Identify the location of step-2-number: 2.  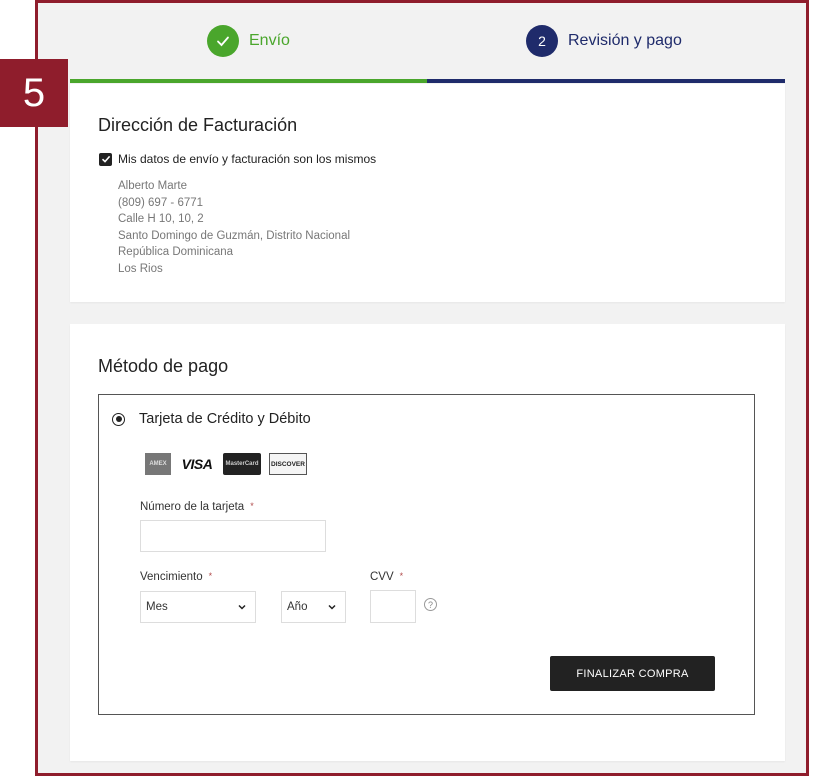
(542, 41).